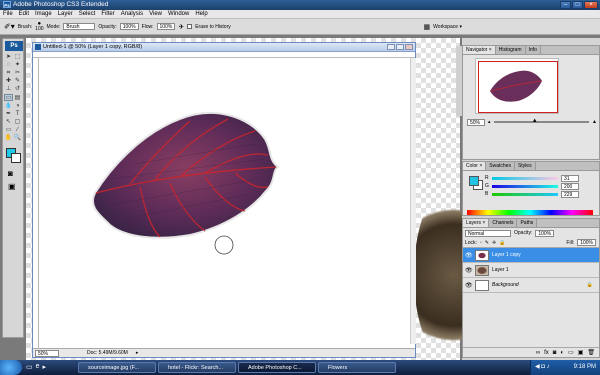 This screenshot has height=375, width=600. Describe the element at coordinates (525, 186) in the screenshot. I see `g-slider` at that location.